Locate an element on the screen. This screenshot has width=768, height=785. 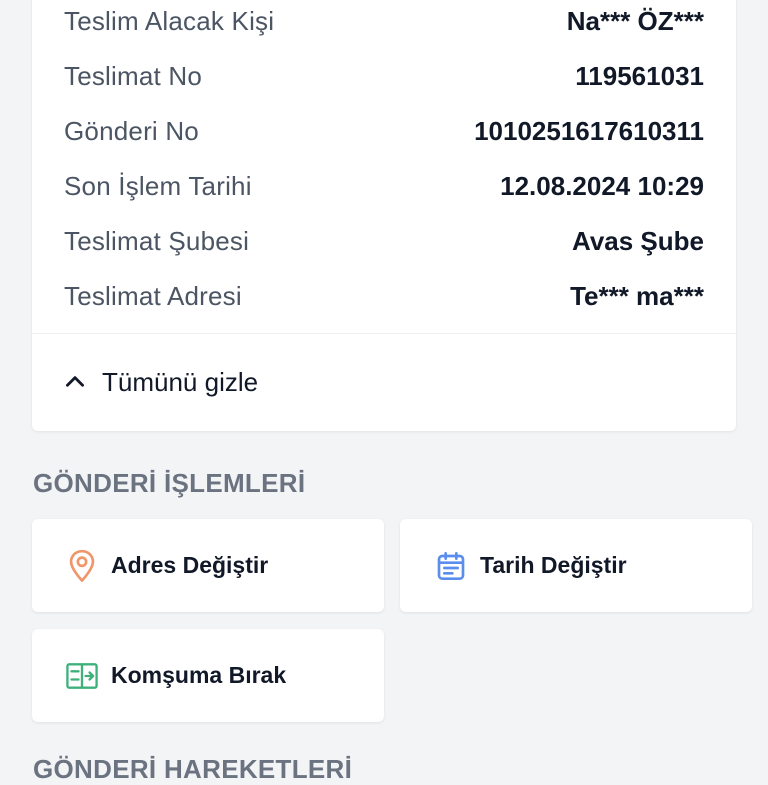
detail-row-last-action-date: Son İşlem Tarihi 12.08.2024 10:29 is located at coordinates (384, 186).